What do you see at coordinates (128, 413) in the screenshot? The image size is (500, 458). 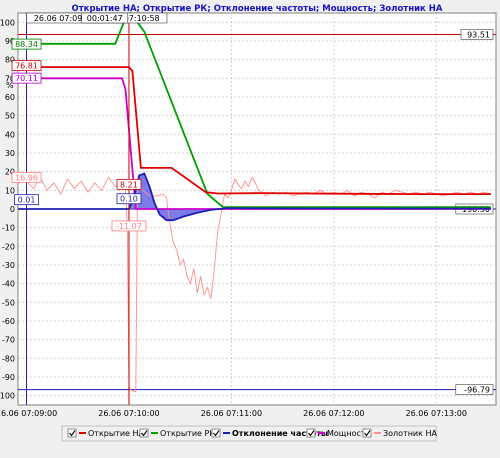 I see `x-tick-label: 26.06 07:10:00` at bounding box center [128, 413].